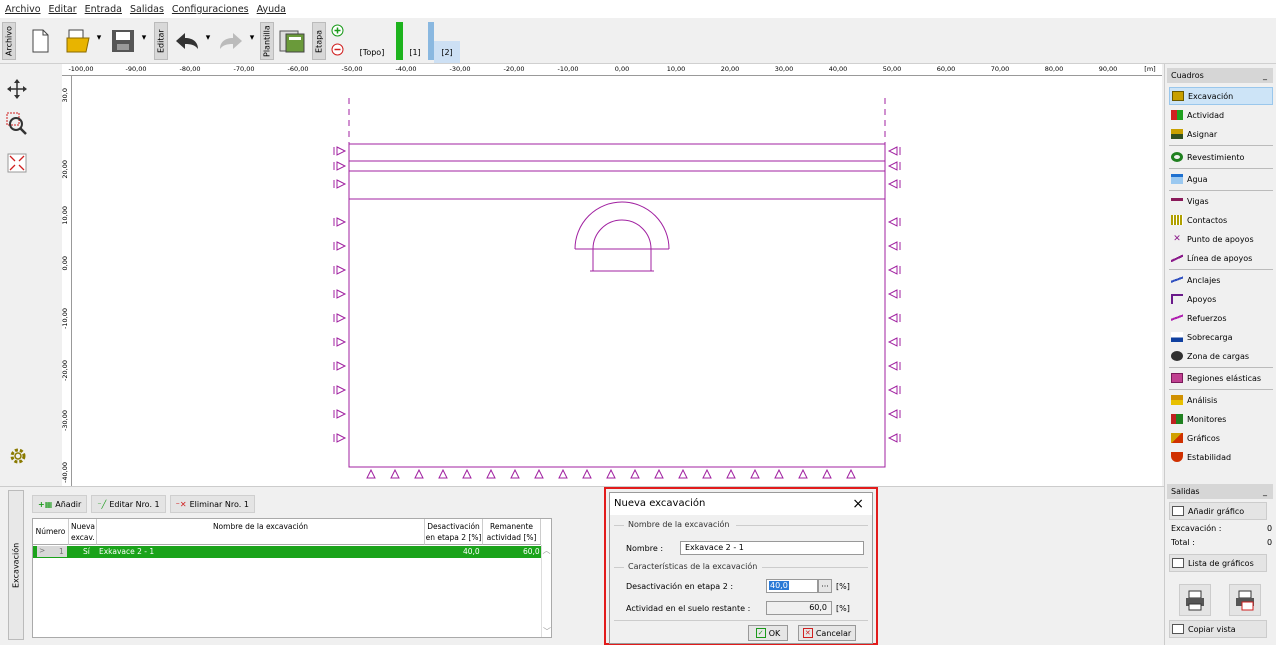 This screenshot has width=1276, height=645. Describe the element at coordinates (9, 41) in the screenshot. I see `archivo-group-label: Archivo` at that location.